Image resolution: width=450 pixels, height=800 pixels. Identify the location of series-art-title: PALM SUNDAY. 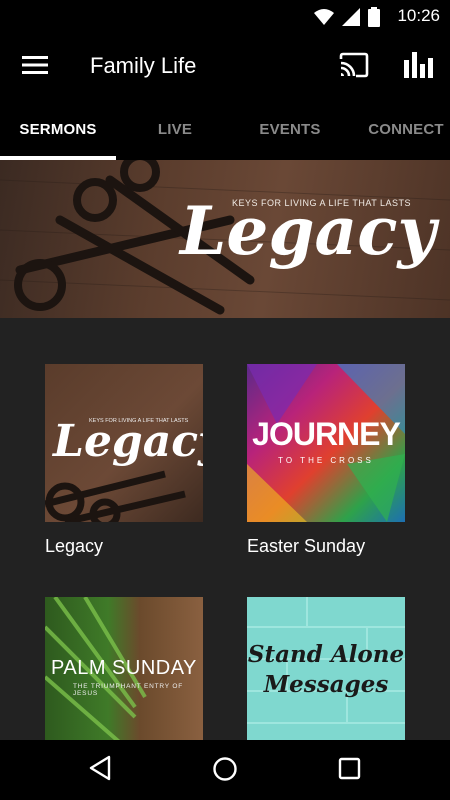
(124, 668).